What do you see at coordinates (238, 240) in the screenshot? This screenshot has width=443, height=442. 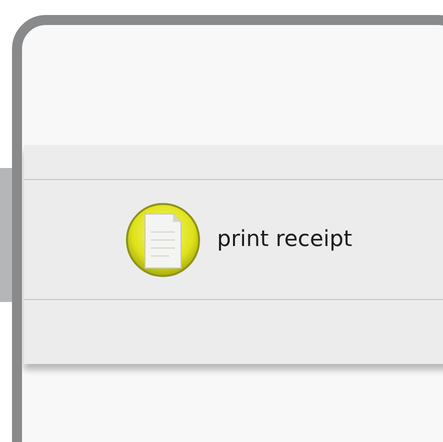 I see `print-receipt-button: print receipt` at bounding box center [238, 240].